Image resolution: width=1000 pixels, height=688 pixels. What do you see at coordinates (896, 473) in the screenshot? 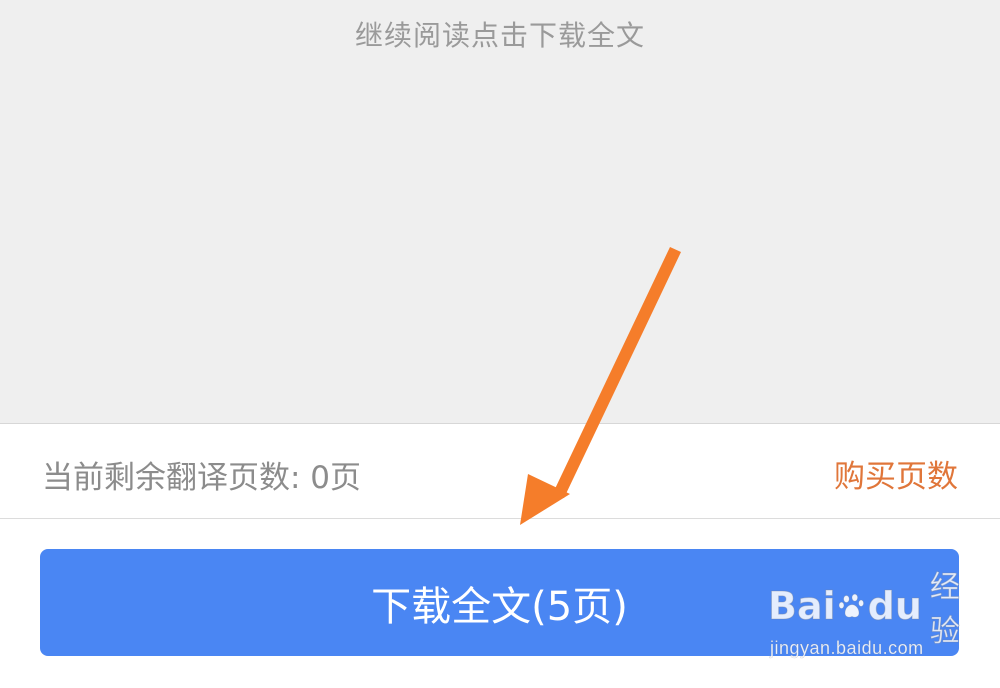
I see `buy-pages-link: 购买页数` at bounding box center [896, 473].